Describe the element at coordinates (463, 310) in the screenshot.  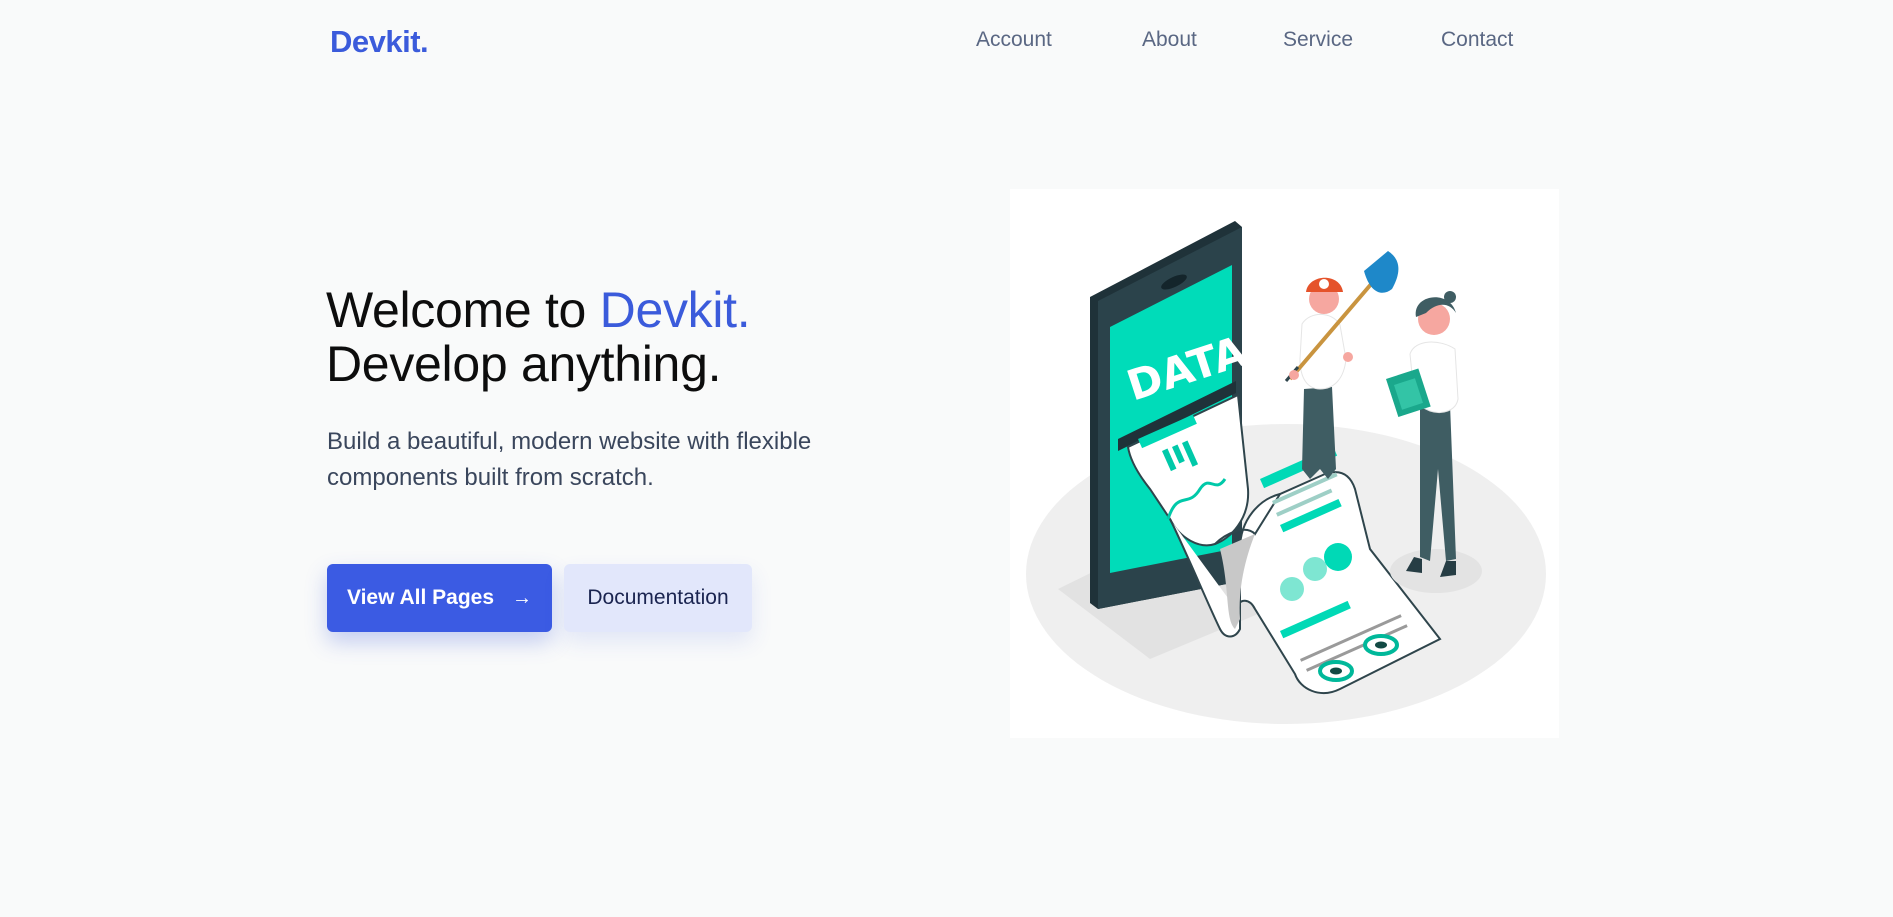
I see `hero-title-prefix: Welcome to` at that location.